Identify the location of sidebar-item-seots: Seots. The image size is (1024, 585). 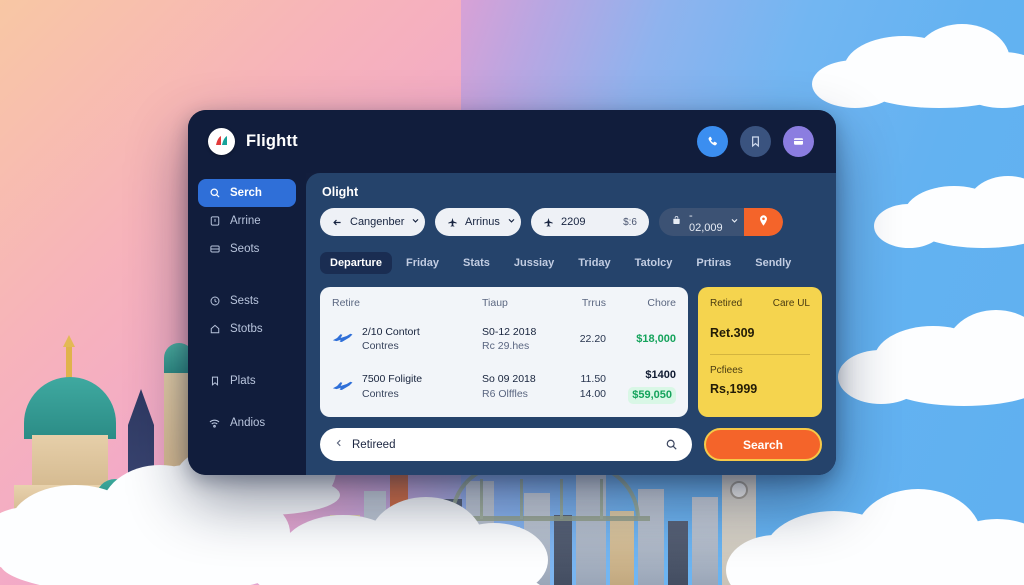
(247, 249).